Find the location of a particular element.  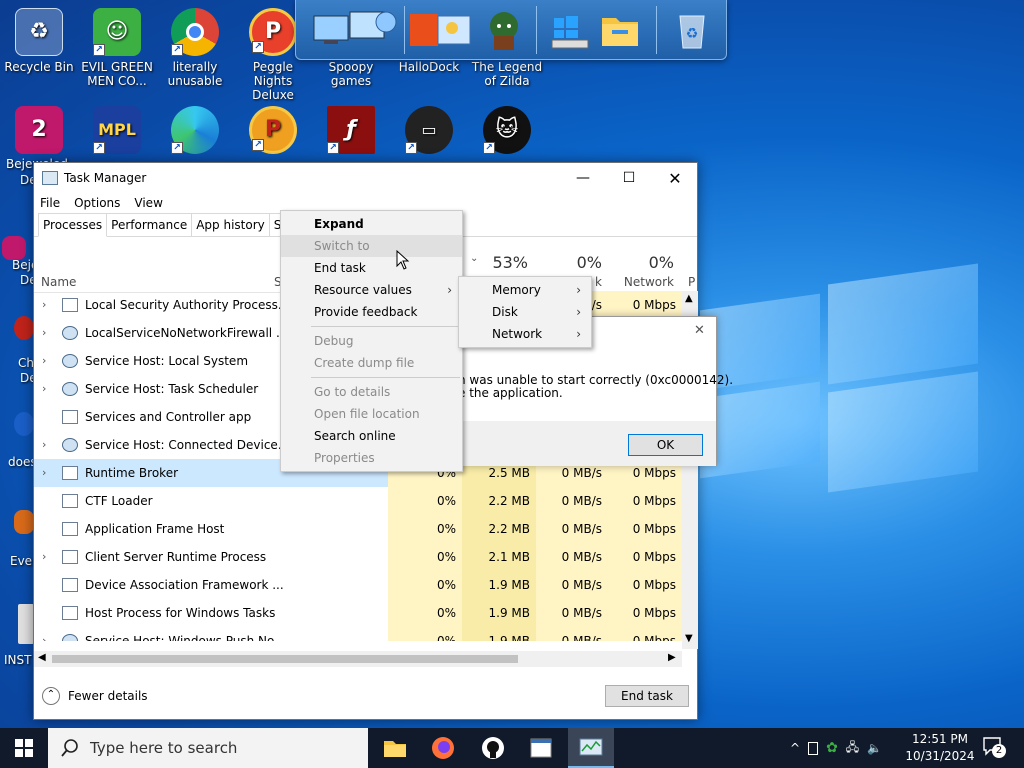

action-center-button: 2 is located at coordinates (995, 748).